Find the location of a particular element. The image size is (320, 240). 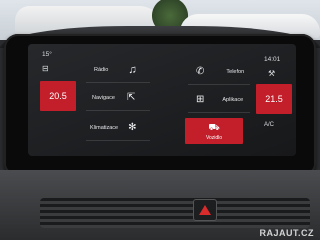

hazard-button is located at coordinates (205, 210).